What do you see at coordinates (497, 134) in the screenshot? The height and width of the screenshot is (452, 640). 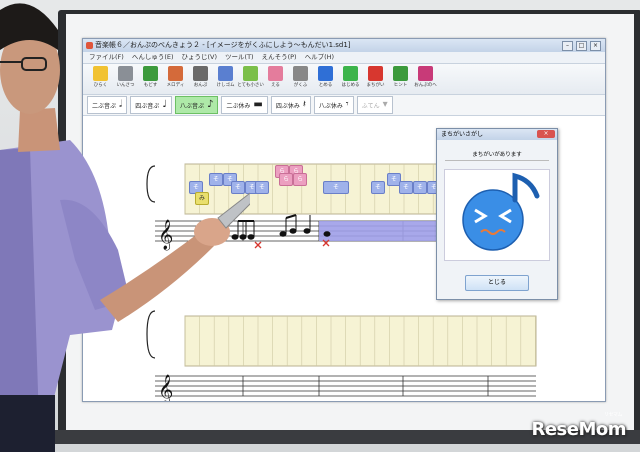 I see `dialog-titlebar: まちがいさがし ×` at bounding box center [497, 134].